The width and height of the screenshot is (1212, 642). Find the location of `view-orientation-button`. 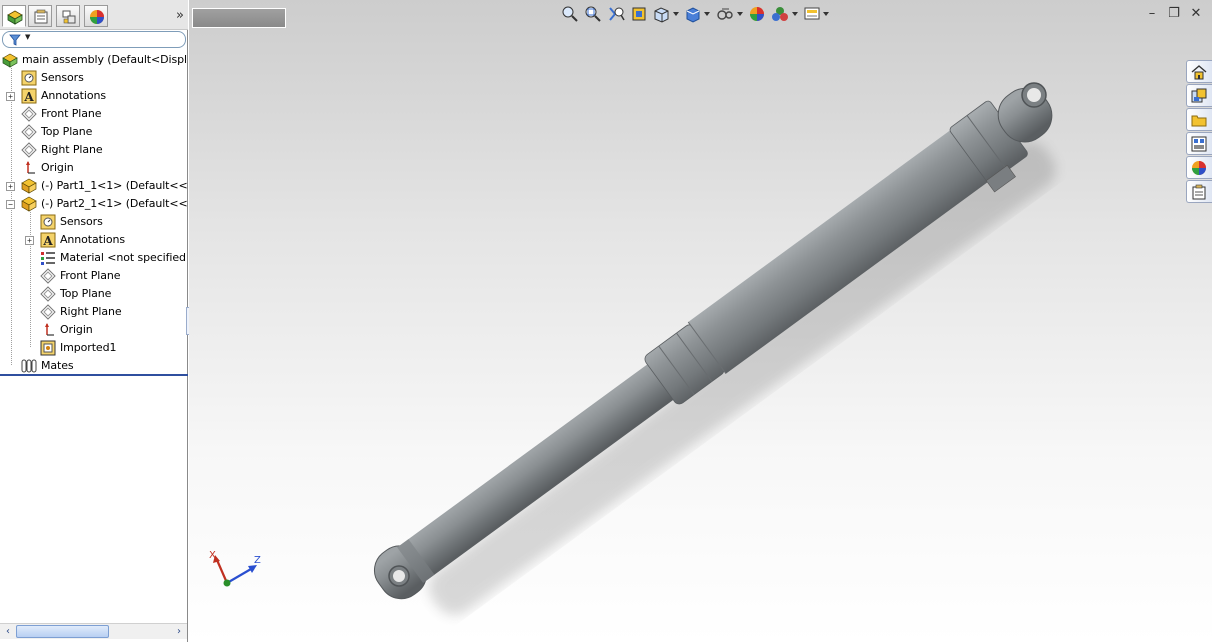

view-orientation-button is located at coordinates (662, 14).